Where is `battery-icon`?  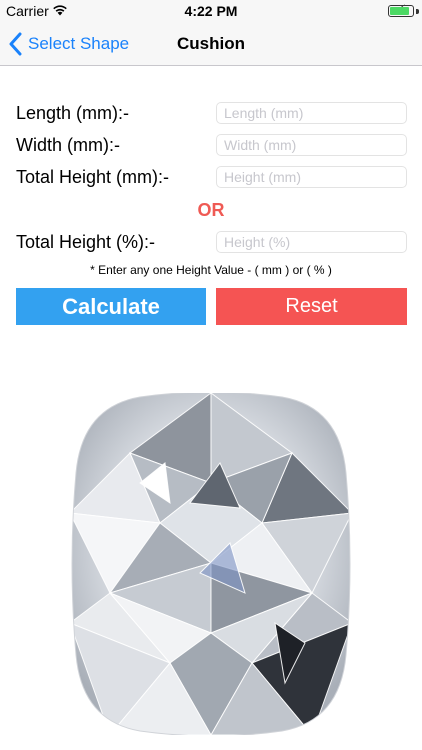
battery-icon is located at coordinates (401, 11).